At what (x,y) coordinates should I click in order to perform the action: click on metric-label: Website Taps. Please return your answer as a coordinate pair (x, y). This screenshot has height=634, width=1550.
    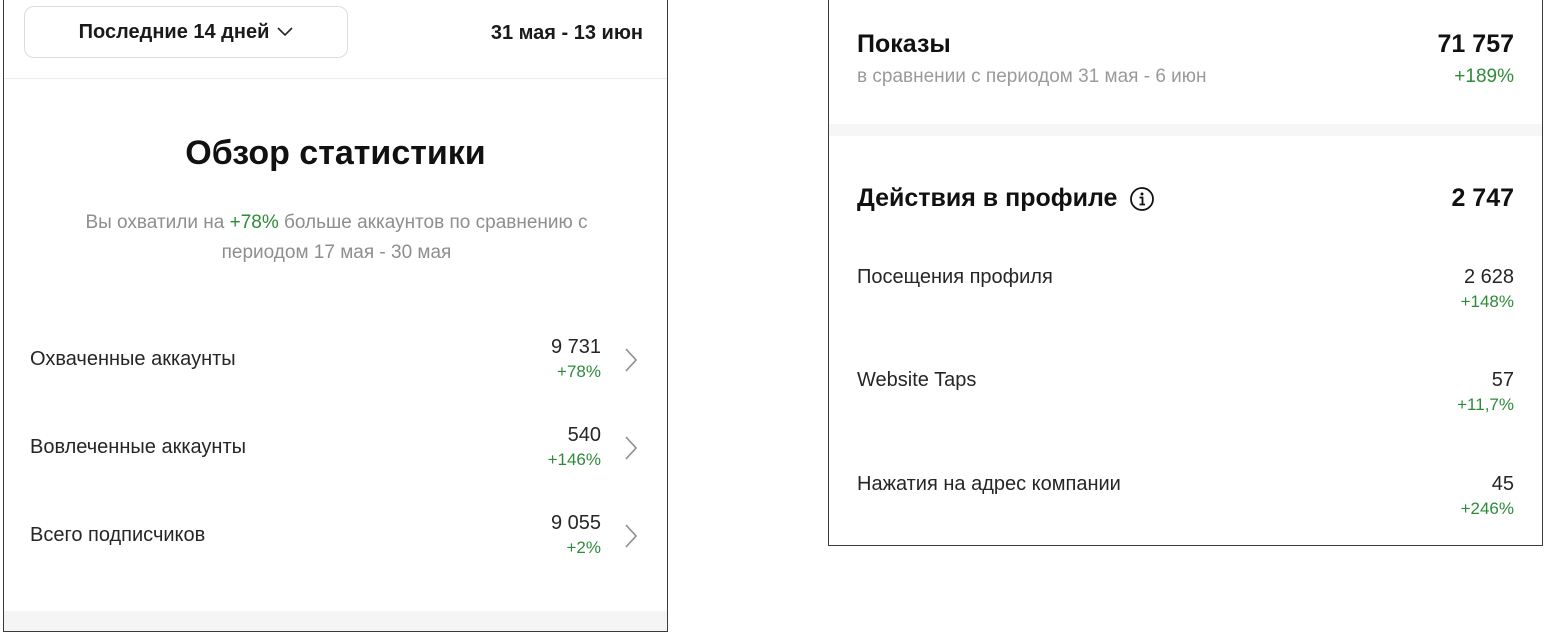
    Looking at the image, I should click on (917, 380).